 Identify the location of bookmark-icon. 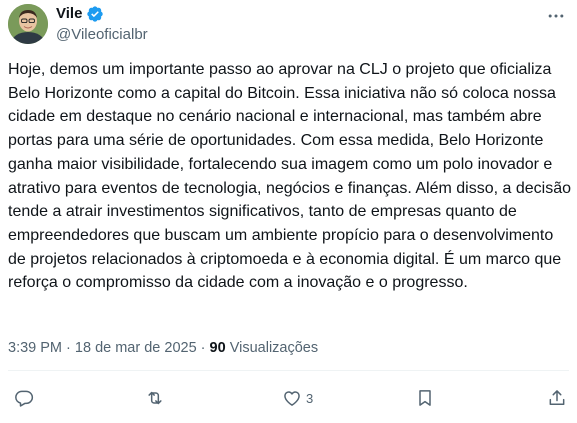
(425, 398).